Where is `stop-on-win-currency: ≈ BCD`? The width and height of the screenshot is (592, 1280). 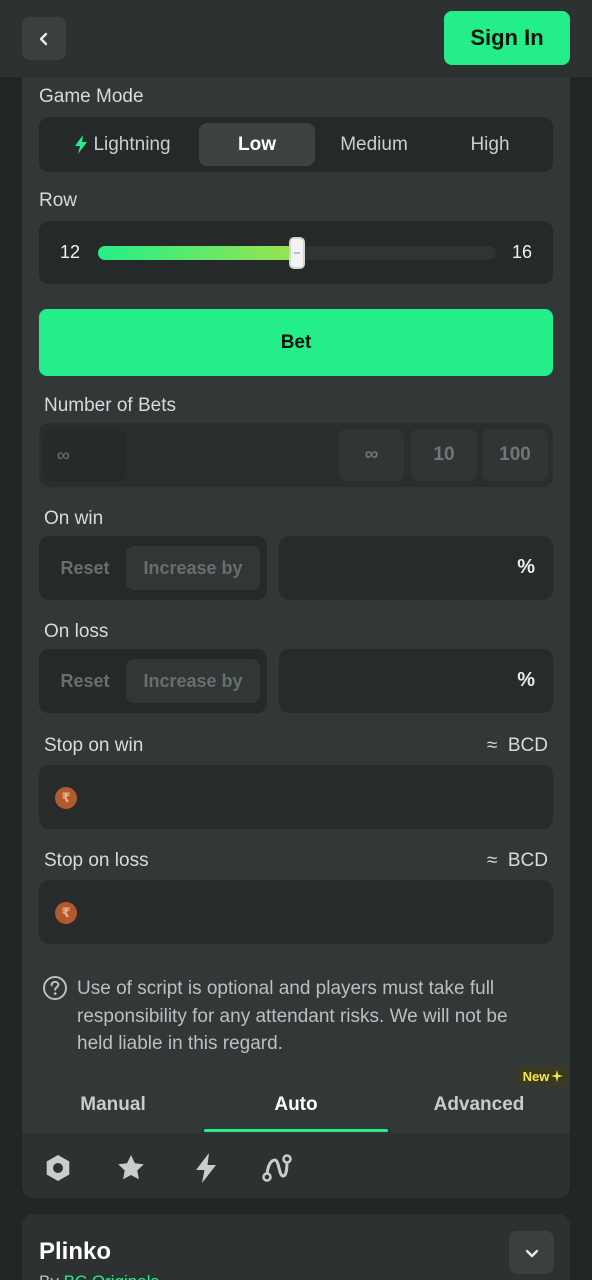
stop-on-win-currency: ≈ BCD is located at coordinates (517, 745).